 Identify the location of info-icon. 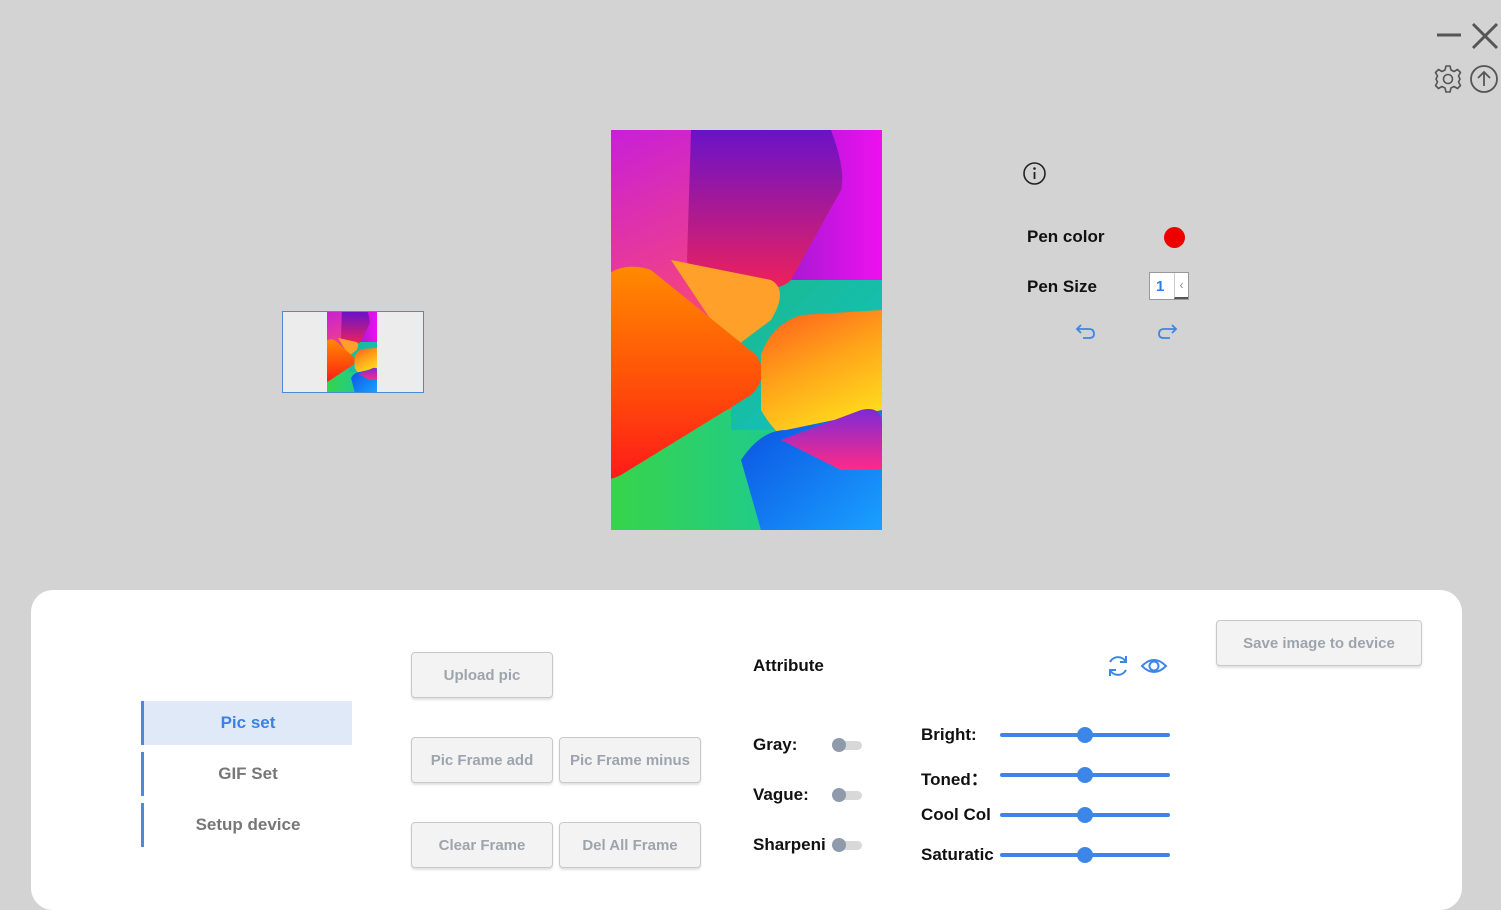
(1034, 173).